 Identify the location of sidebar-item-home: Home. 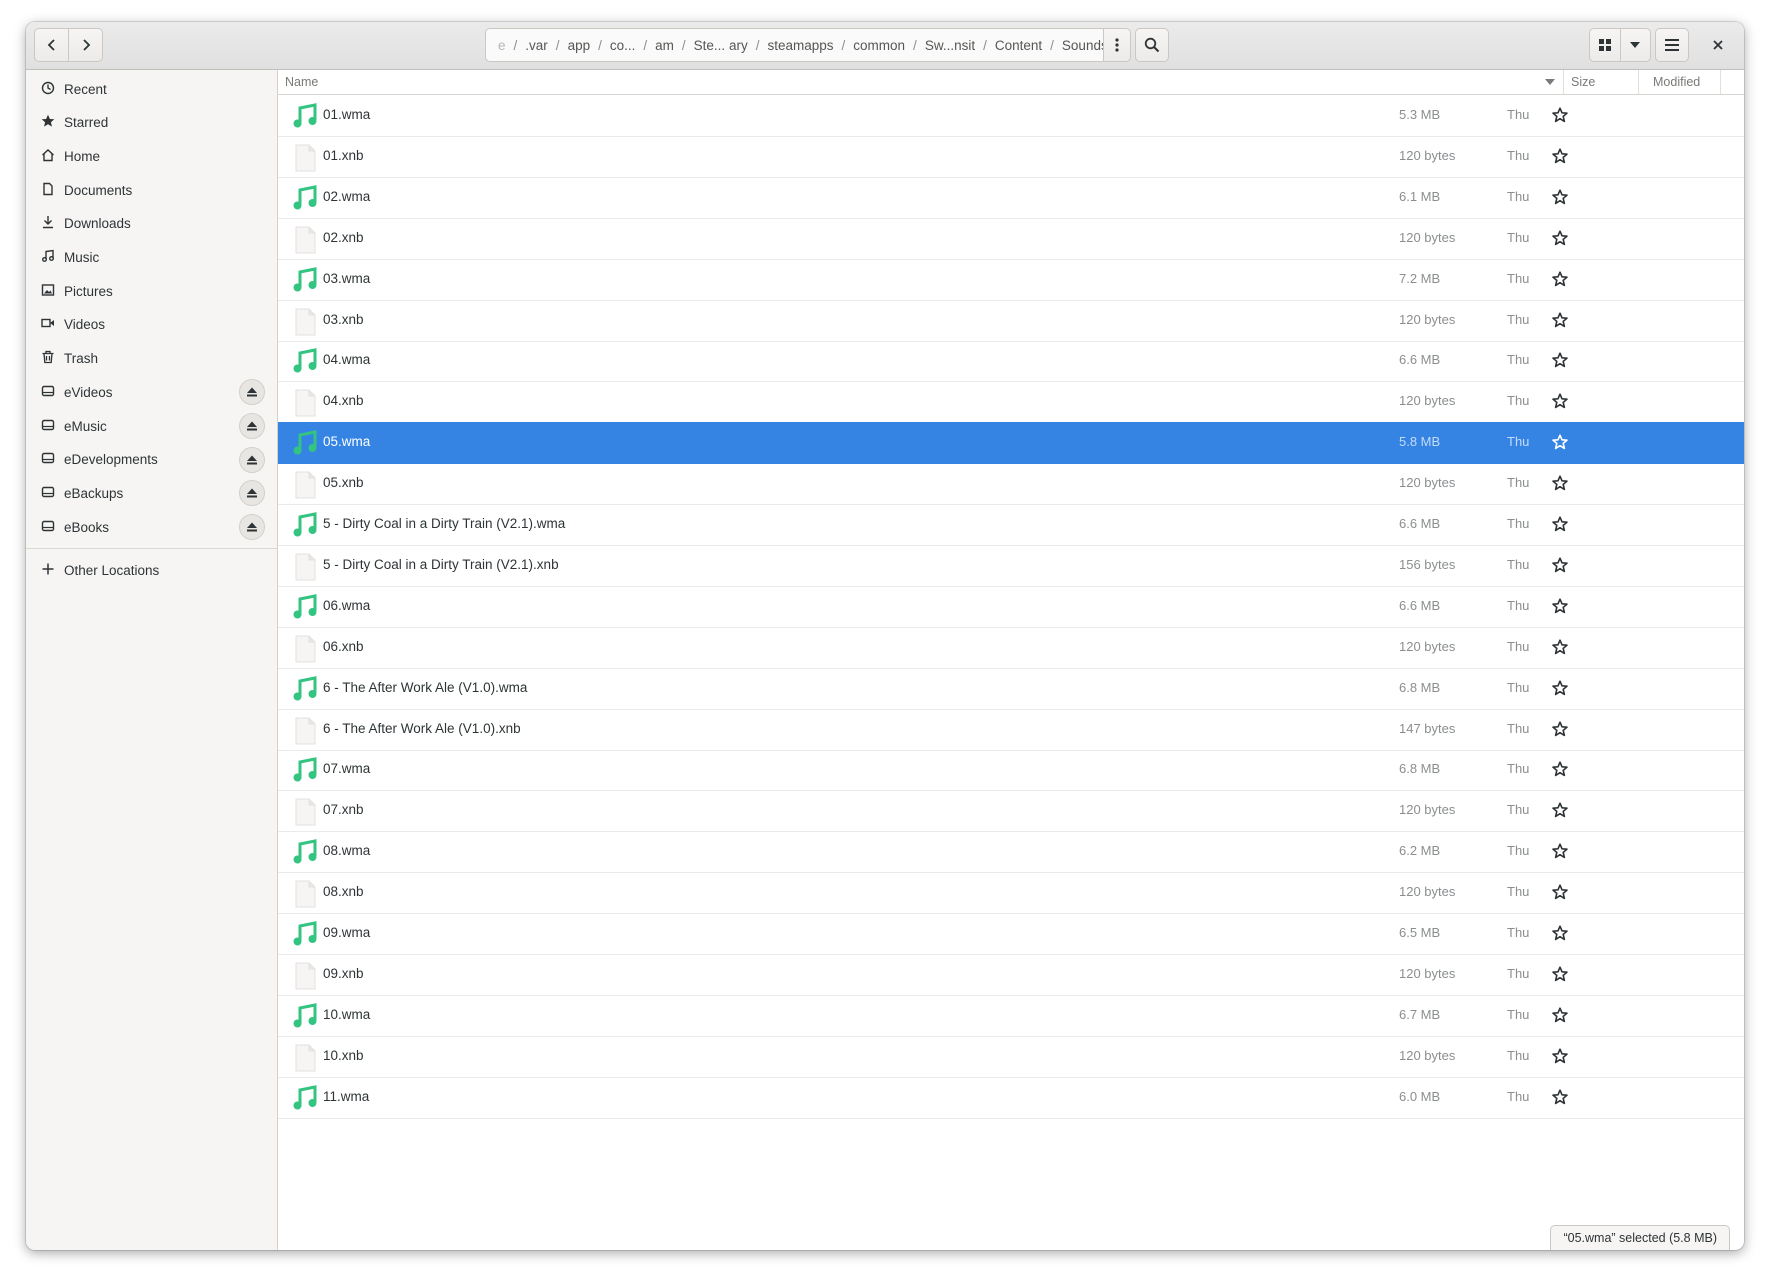
(151, 156).